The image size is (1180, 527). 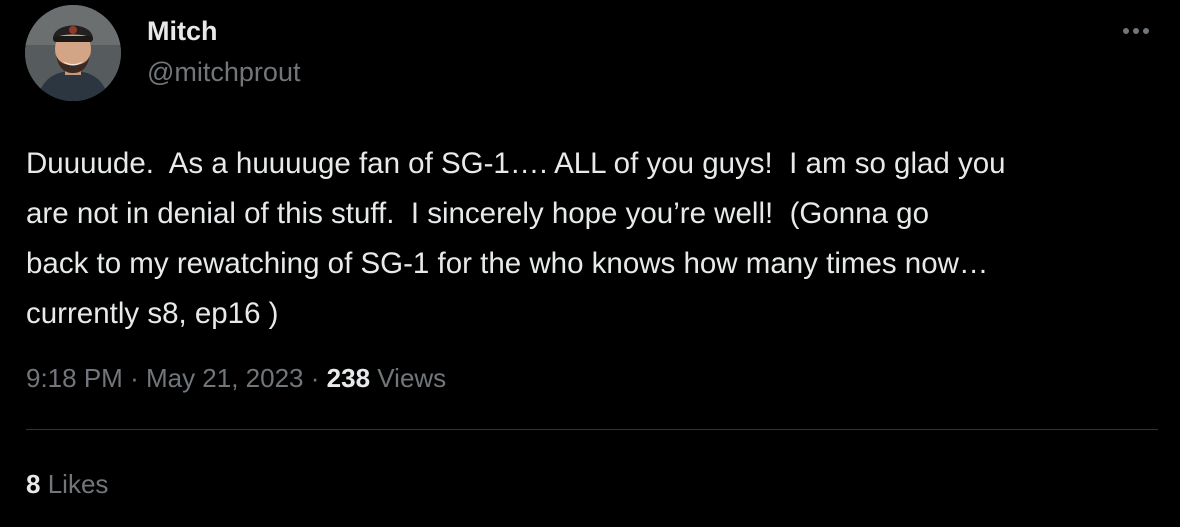 What do you see at coordinates (182, 31) in the screenshot?
I see `author-name: Mitch` at bounding box center [182, 31].